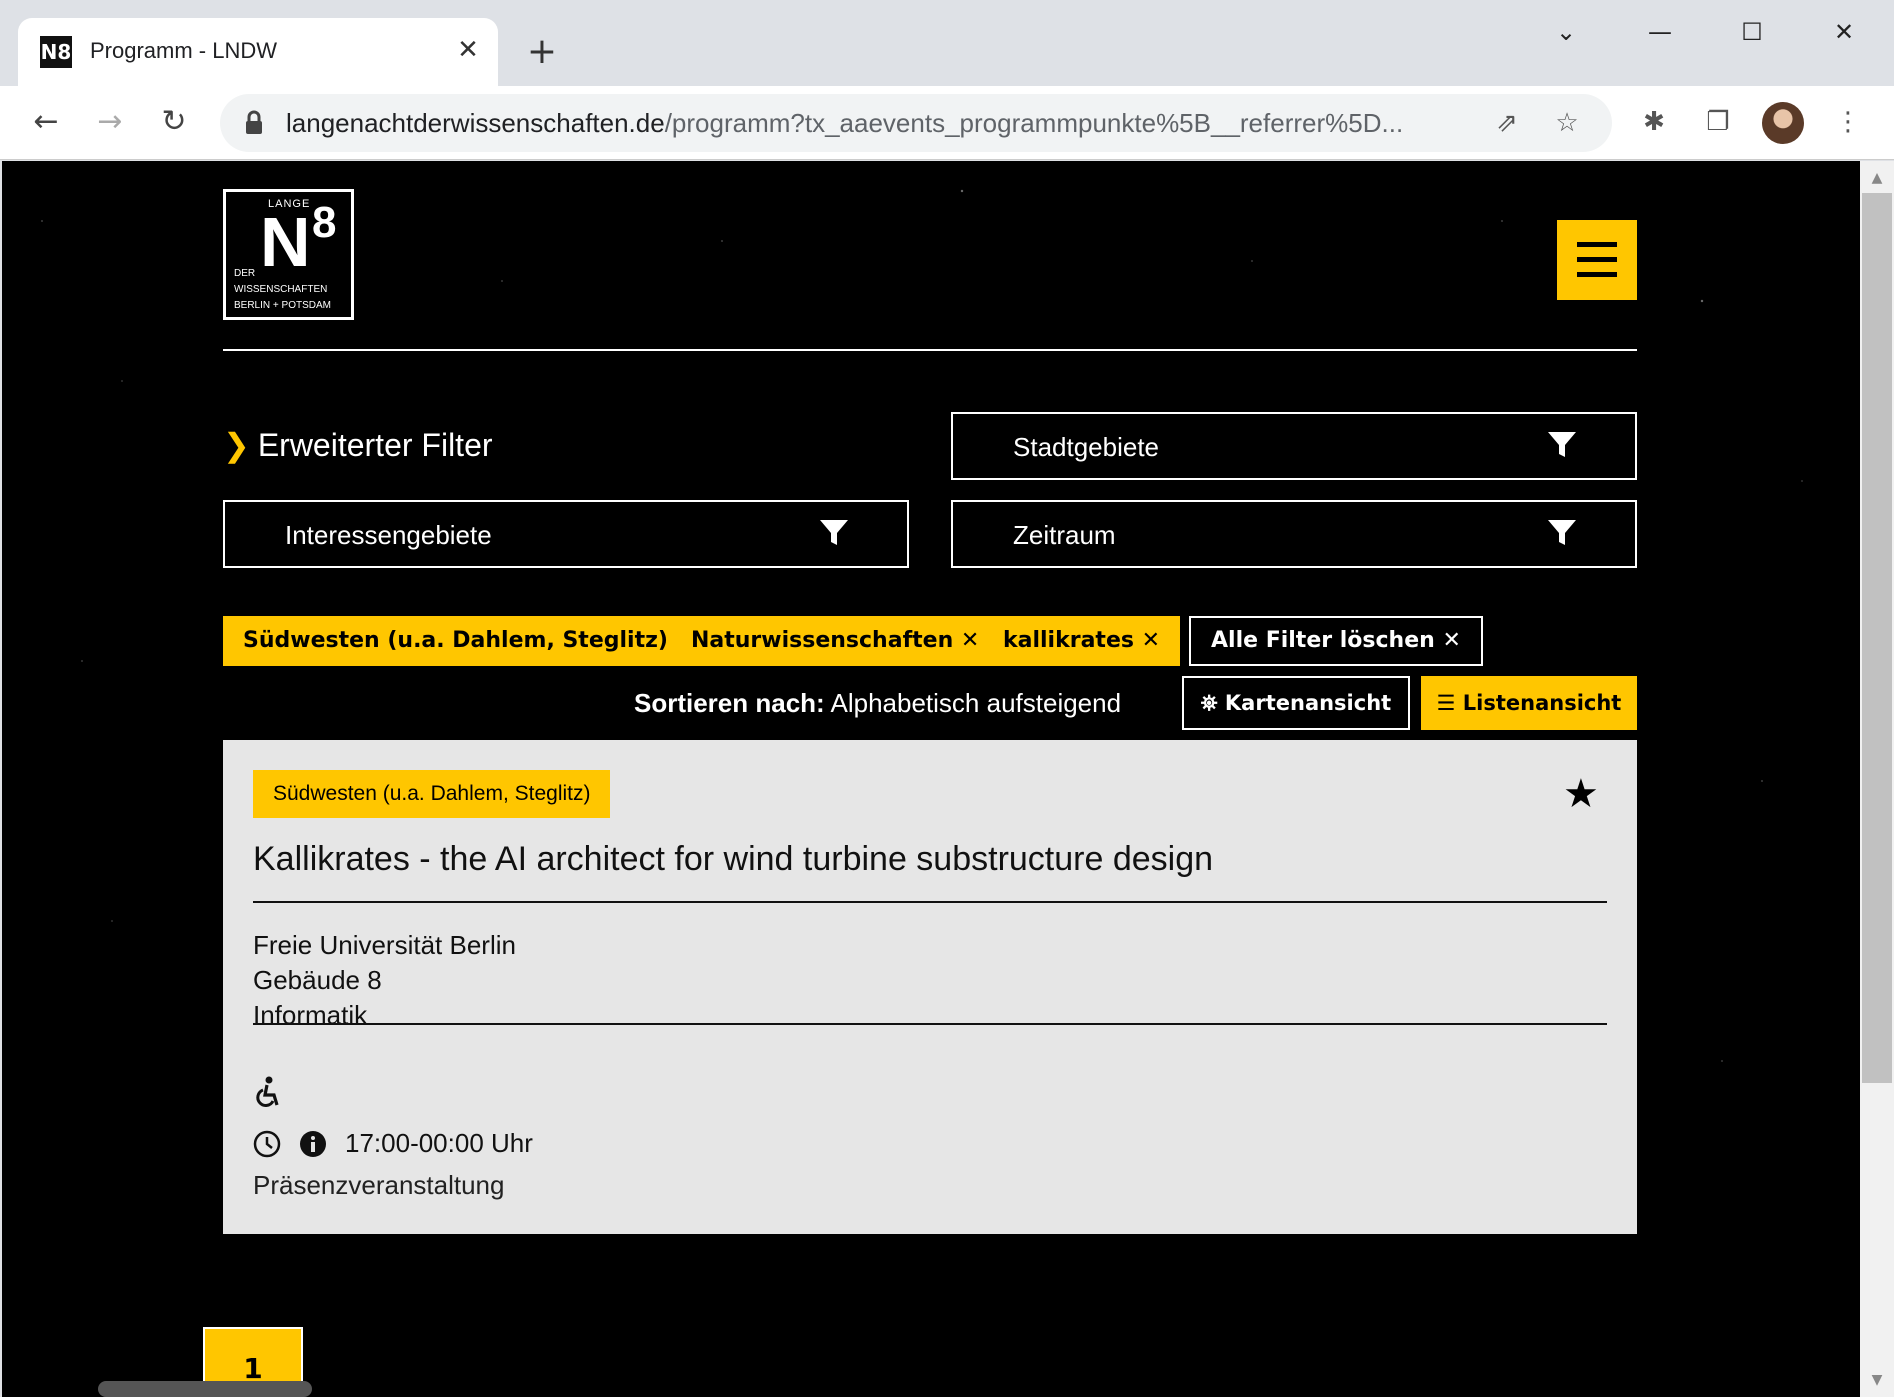 Image resolution: width=1894 pixels, height=1397 pixels. Describe the element at coordinates (174, 122) in the screenshot. I see `reload-button: ↻` at that location.